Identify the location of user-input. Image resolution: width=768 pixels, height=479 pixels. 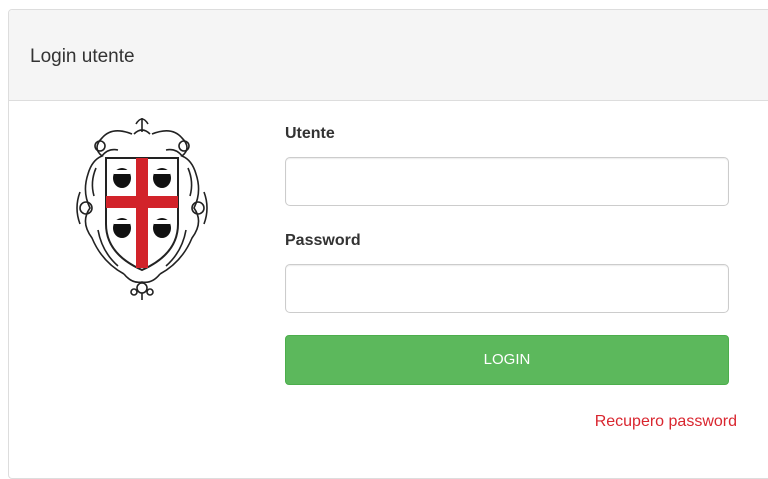
(507, 181).